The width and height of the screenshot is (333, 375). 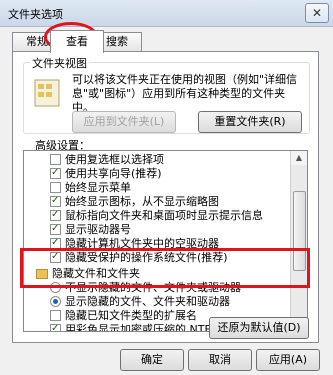 I want to click on list-item: 隐藏计算机文件夹中的空驱动器, so click(x=134, y=243).